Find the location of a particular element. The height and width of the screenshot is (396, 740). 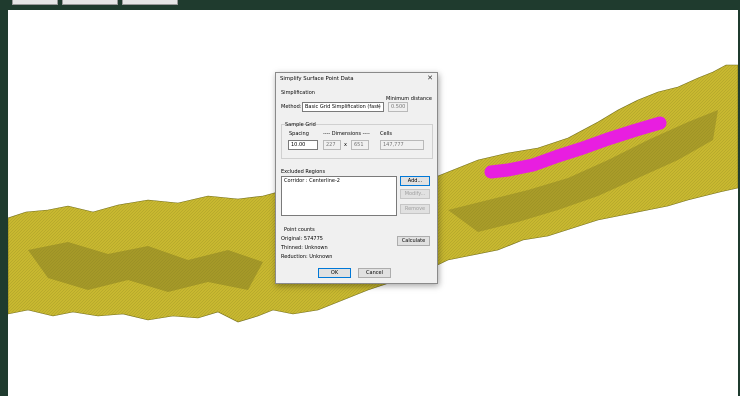

min-distance-field: 0.500 is located at coordinates (398, 107).